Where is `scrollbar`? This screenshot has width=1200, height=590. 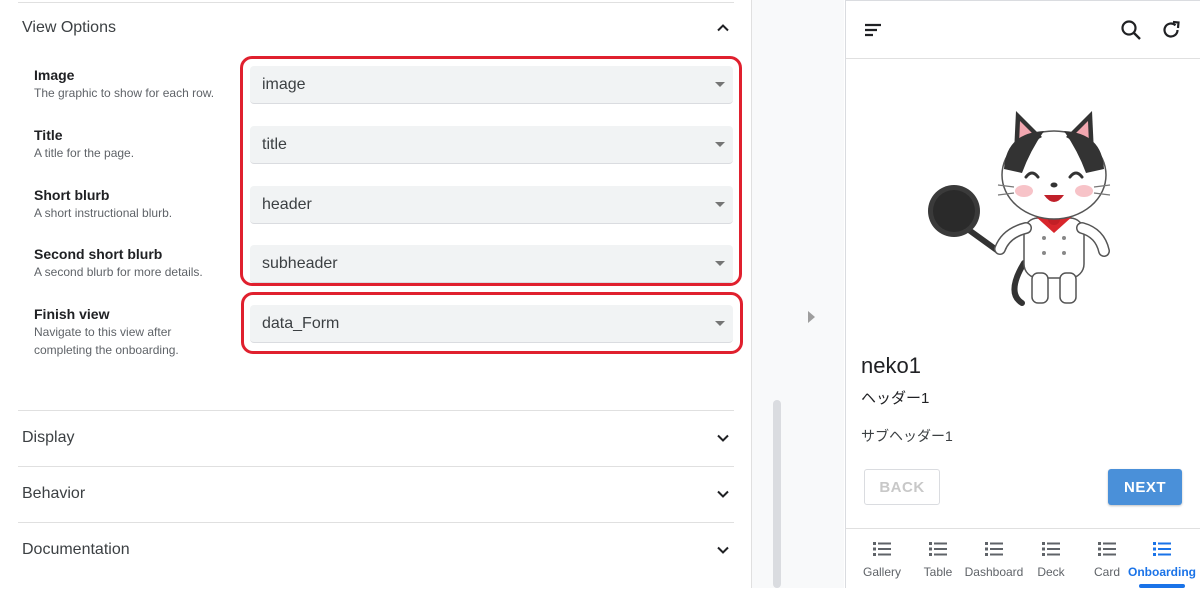 scrollbar is located at coordinates (777, 494).